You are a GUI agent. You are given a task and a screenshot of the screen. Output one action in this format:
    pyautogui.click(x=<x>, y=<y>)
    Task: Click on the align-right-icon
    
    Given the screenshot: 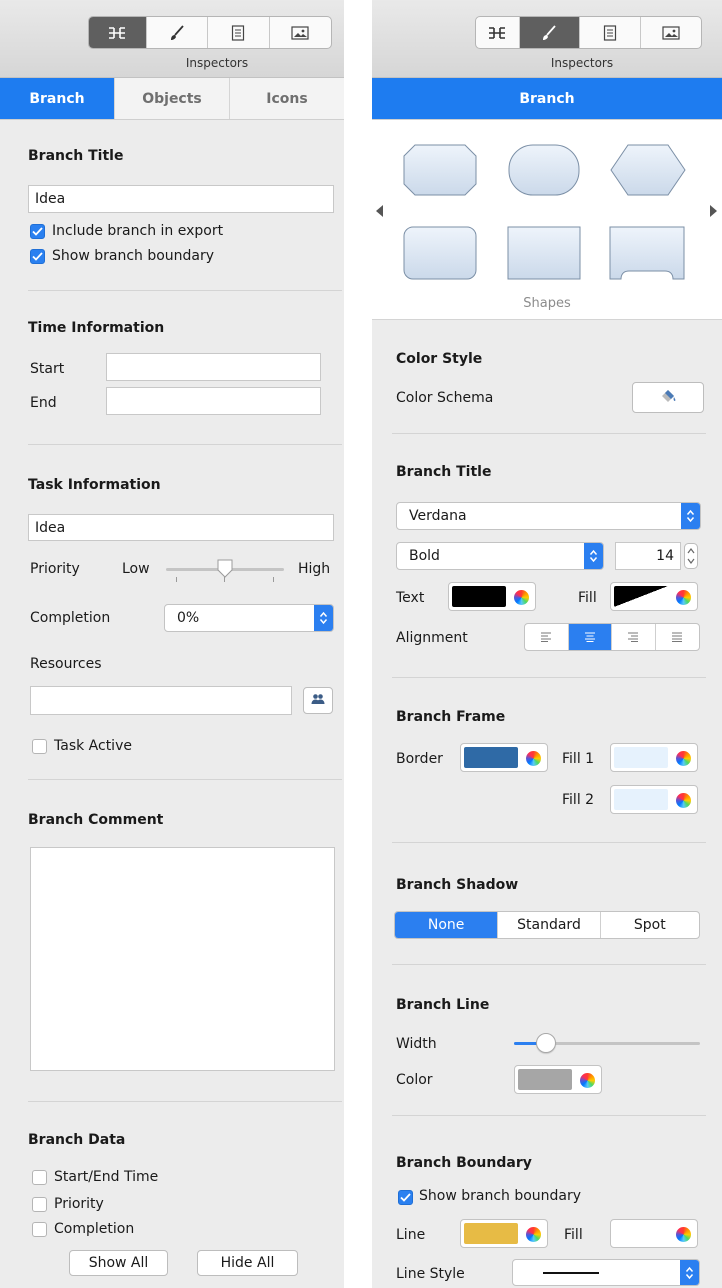 What is the action you would take?
    pyautogui.click(x=634, y=637)
    